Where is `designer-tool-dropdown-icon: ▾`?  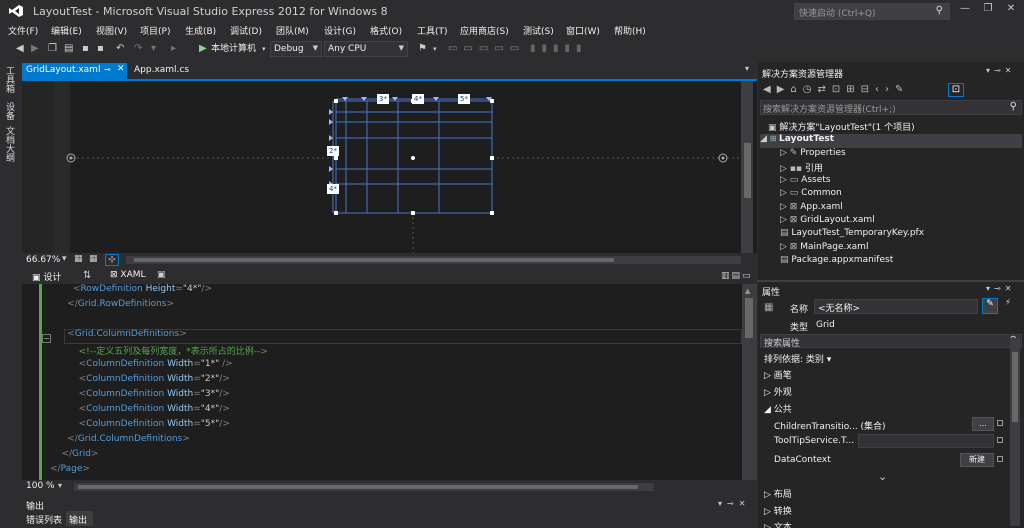 designer-tool-dropdown-icon: ▾ is located at coordinates (435, 49).